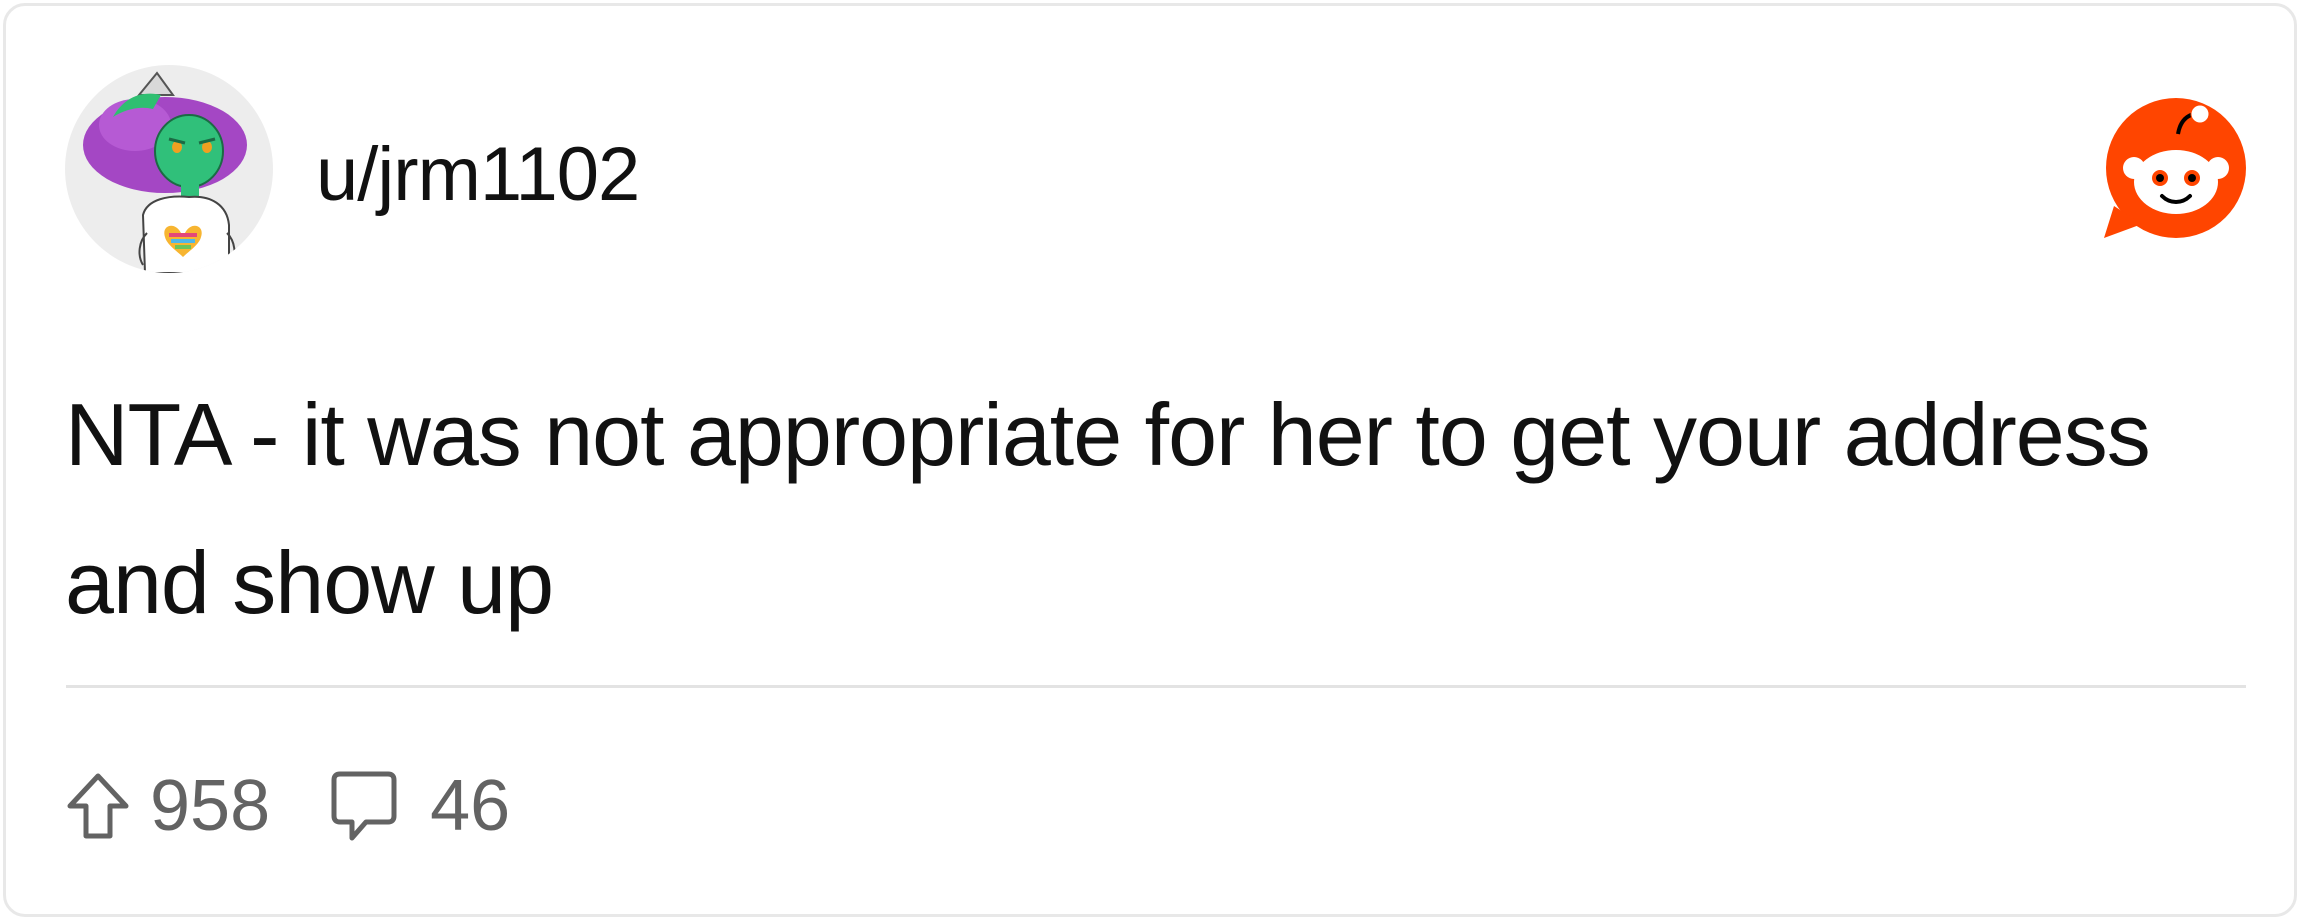 The height and width of the screenshot is (924, 2304). I want to click on comment-count: 46, so click(470, 806).